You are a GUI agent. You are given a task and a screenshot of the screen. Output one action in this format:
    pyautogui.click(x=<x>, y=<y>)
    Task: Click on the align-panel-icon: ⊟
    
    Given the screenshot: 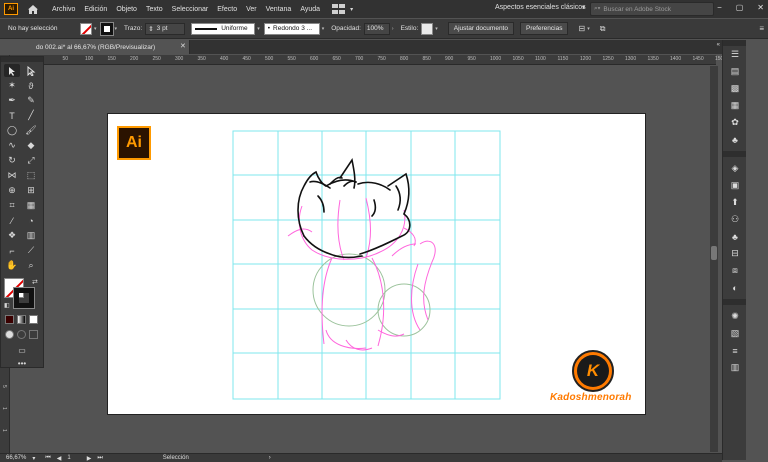 What is the action you would take?
    pyautogui.click(x=735, y=253)
    